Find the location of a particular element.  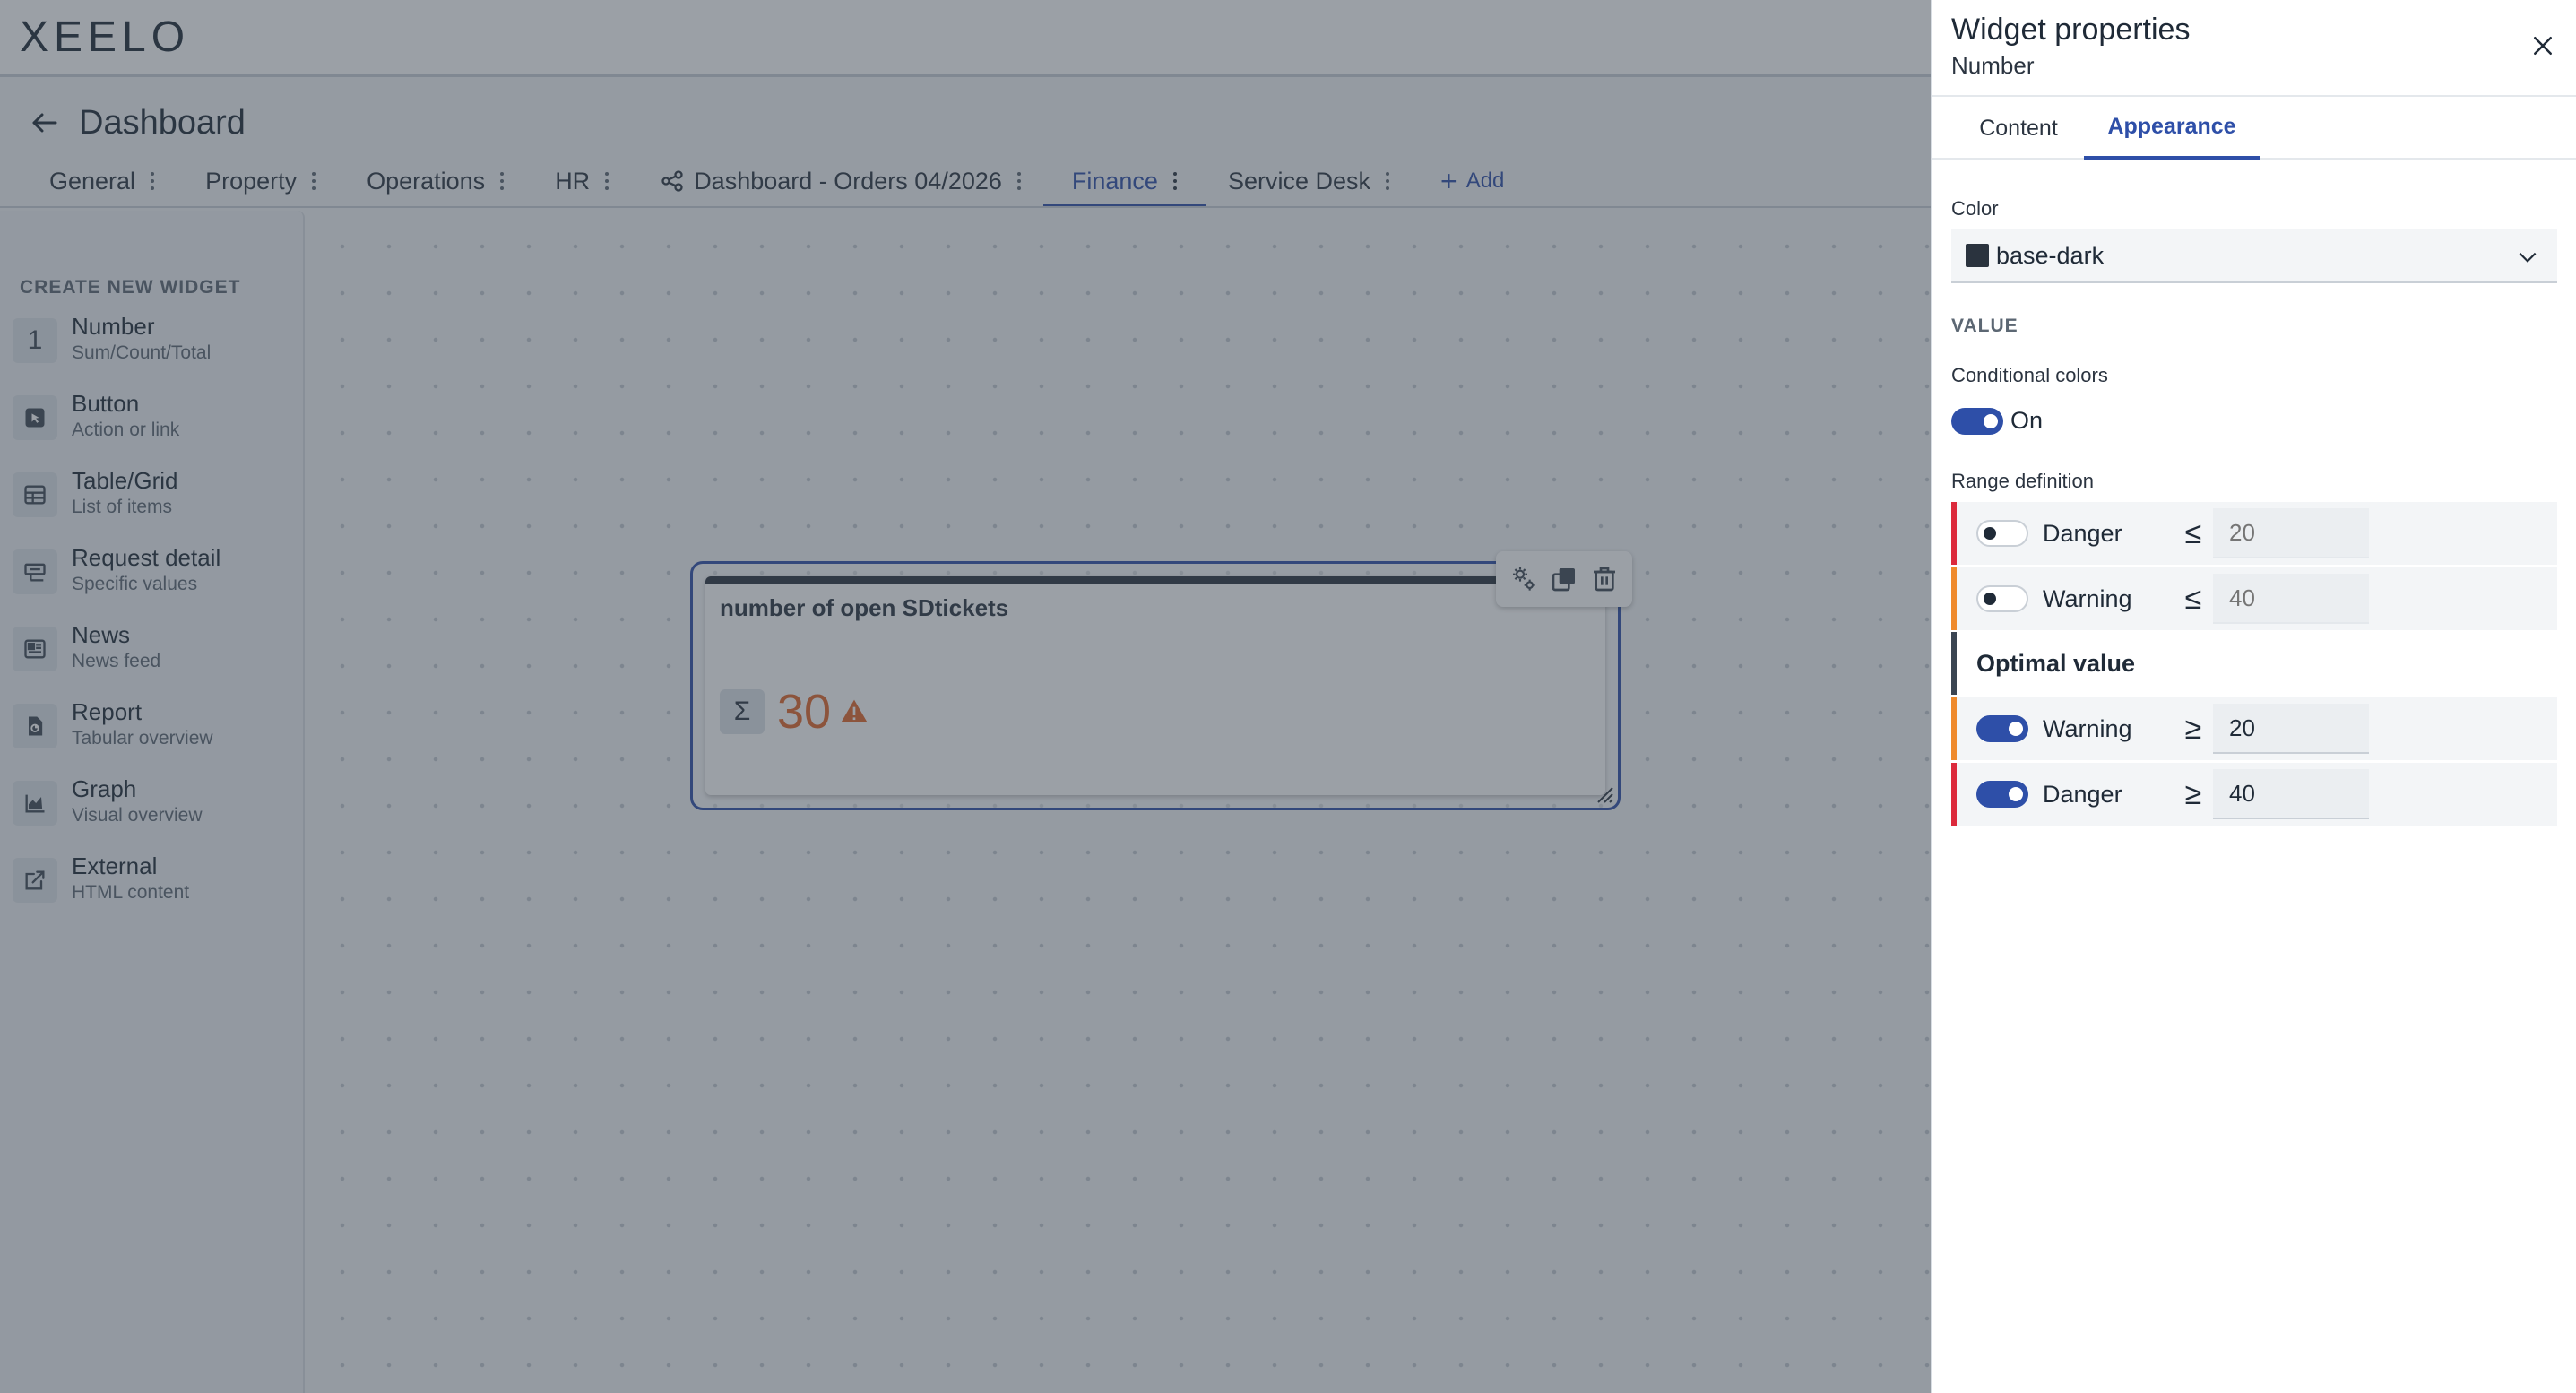

plus-icon: + is located at coordinates (1448, 181).